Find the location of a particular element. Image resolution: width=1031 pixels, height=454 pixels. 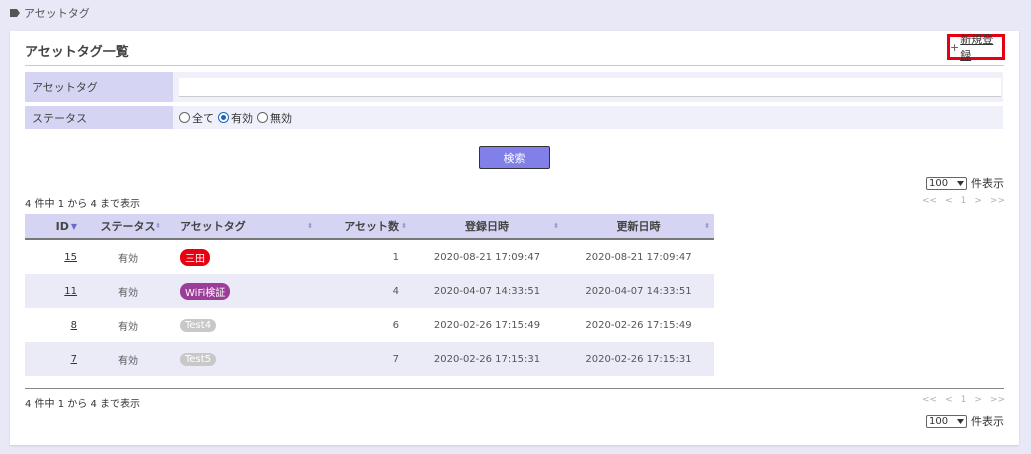

id-link: 11 is located at coordinates (70, 291).